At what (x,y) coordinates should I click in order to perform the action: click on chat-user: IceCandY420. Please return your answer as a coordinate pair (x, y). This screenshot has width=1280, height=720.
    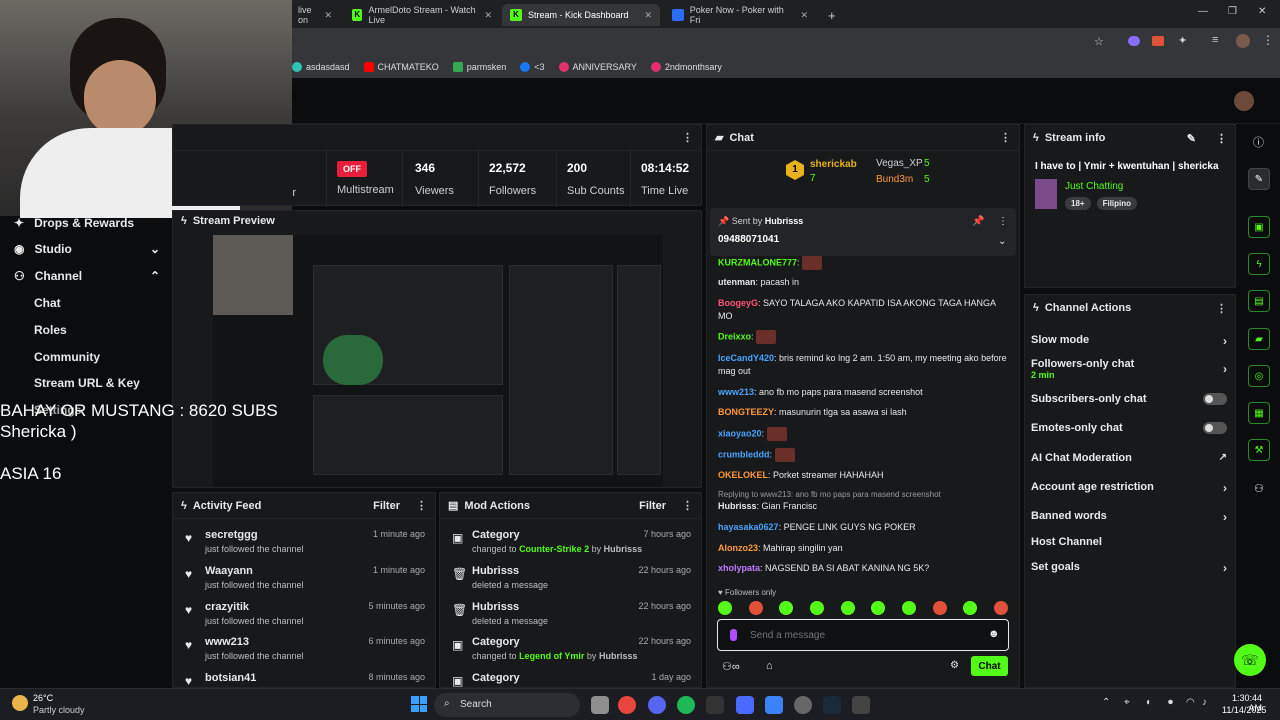
    Looking at the image, I should click on (746, 358).